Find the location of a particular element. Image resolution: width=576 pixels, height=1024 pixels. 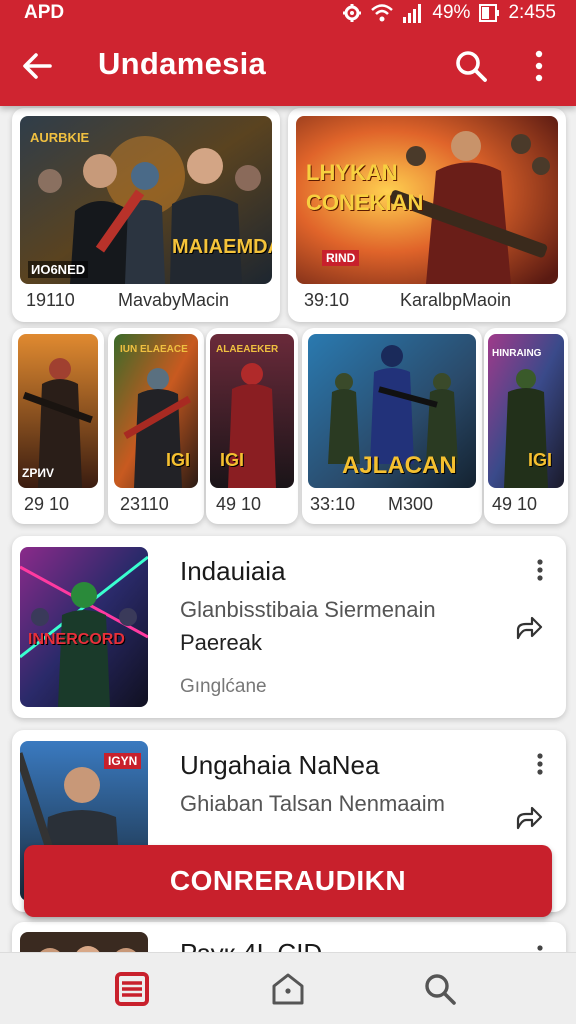

list-icon is located at coordinates (132, 989).